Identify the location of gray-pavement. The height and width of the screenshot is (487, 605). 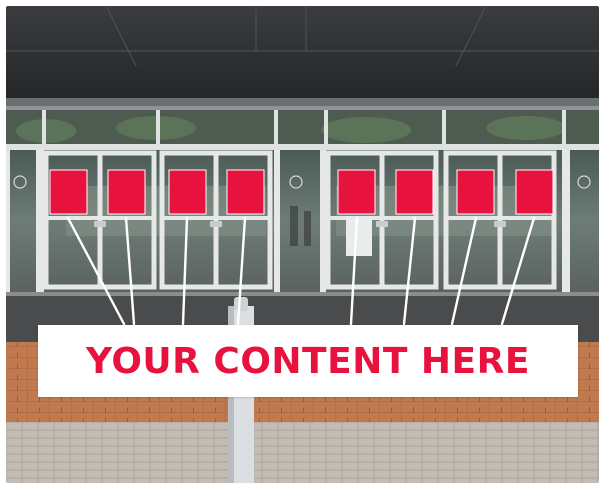
(302, 452).